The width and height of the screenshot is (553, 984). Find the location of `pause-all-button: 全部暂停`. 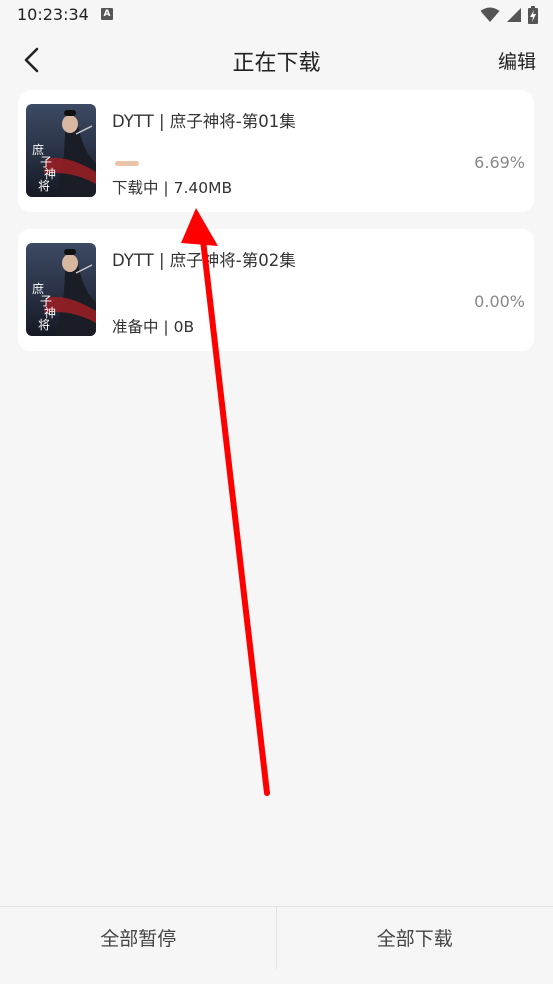

pause-all-button: 全部暂停 is located at coordinates (138, 945).